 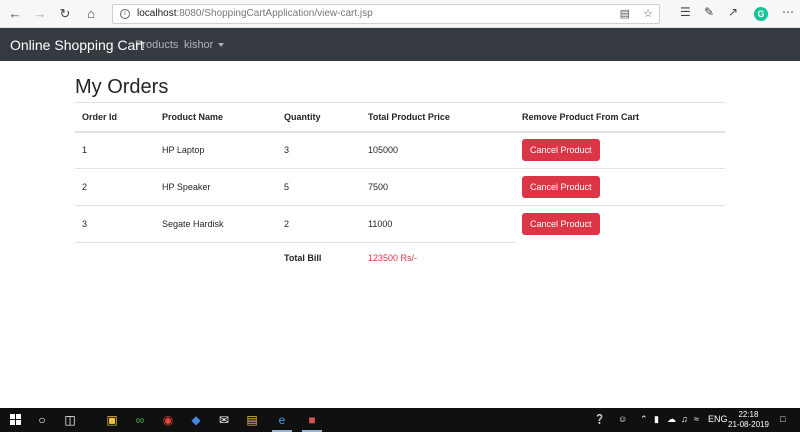 What do you see at coordinates (216, 150) in the screenshot?
I see `product-name-cell: HP Laptop` at bounding box center [216, 150].